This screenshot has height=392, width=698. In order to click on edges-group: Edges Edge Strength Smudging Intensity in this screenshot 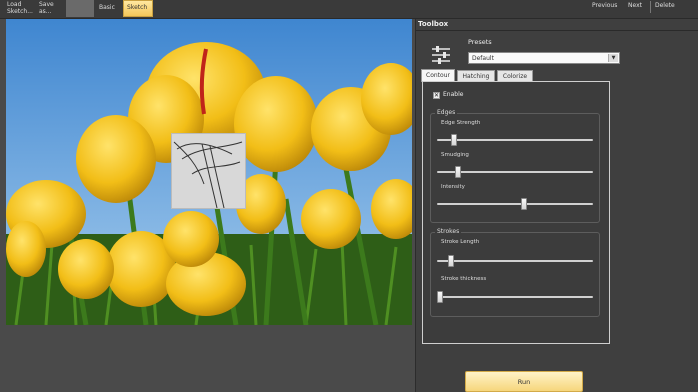, I will do `click(515, 166)`.